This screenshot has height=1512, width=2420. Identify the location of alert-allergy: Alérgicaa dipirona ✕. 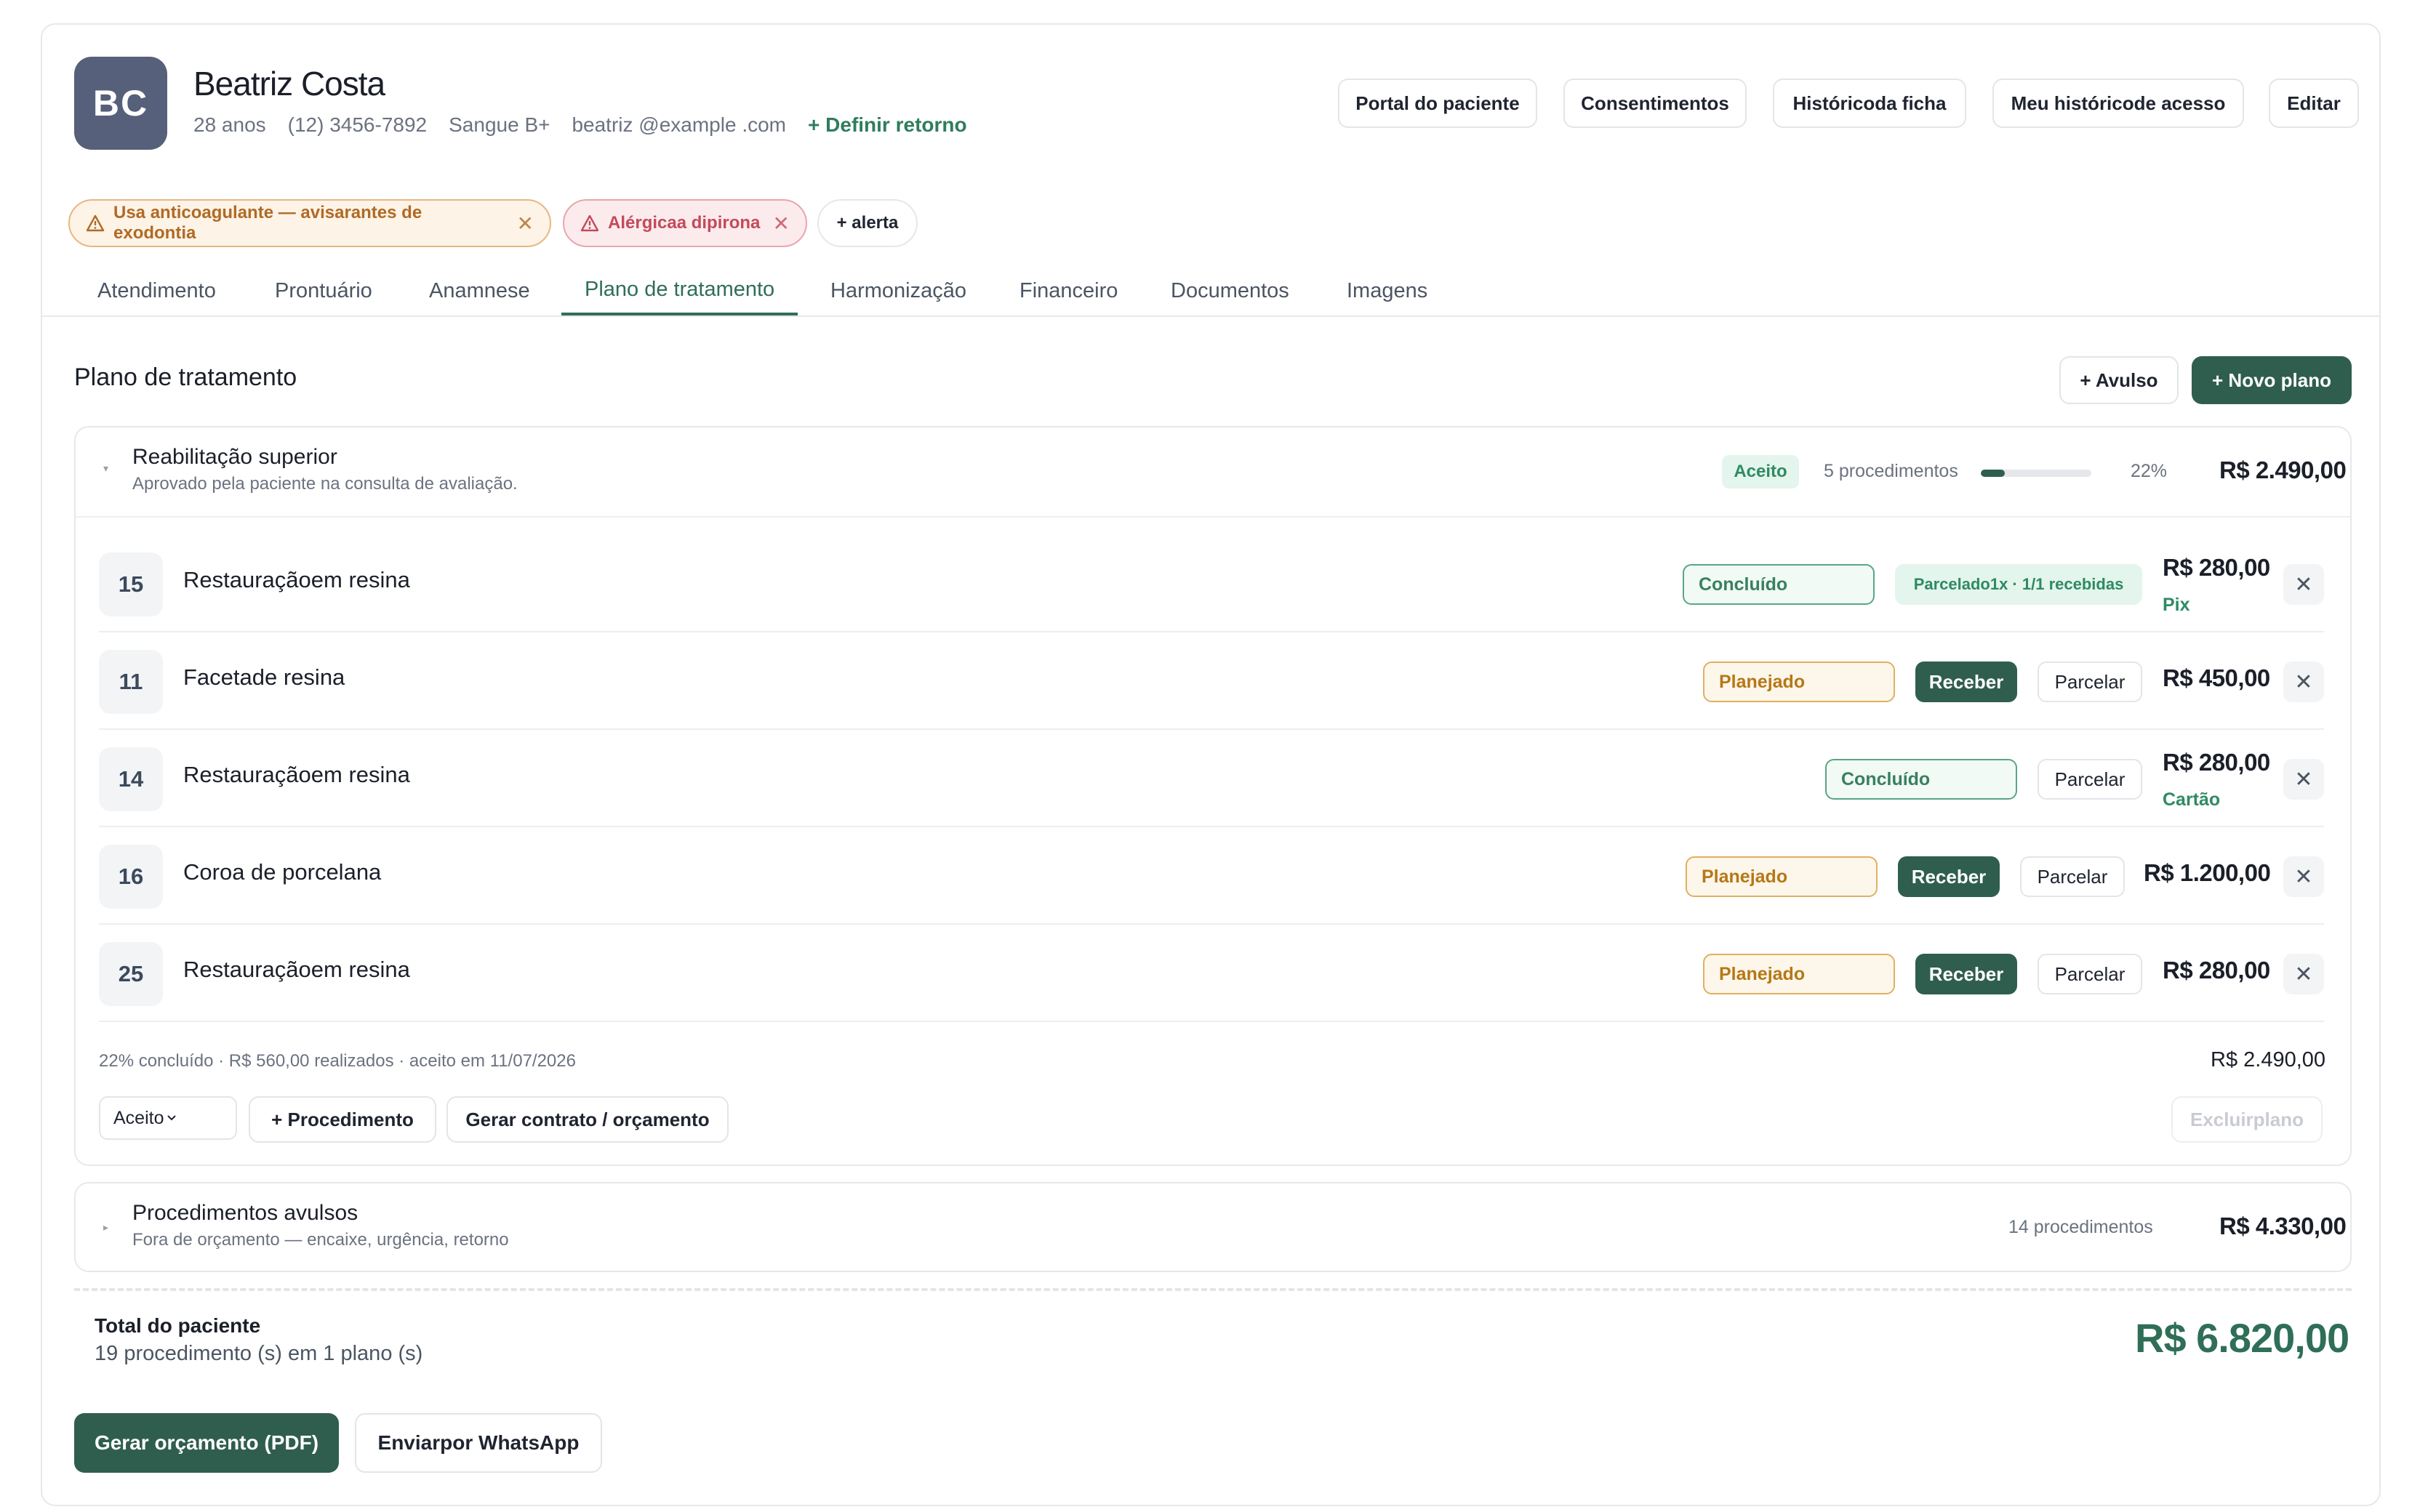
(685, 223).